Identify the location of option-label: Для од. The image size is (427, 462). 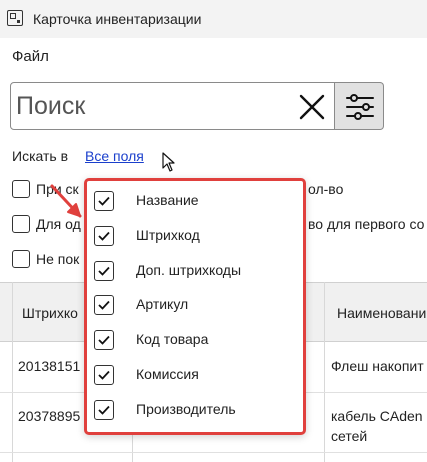
(58, 224).